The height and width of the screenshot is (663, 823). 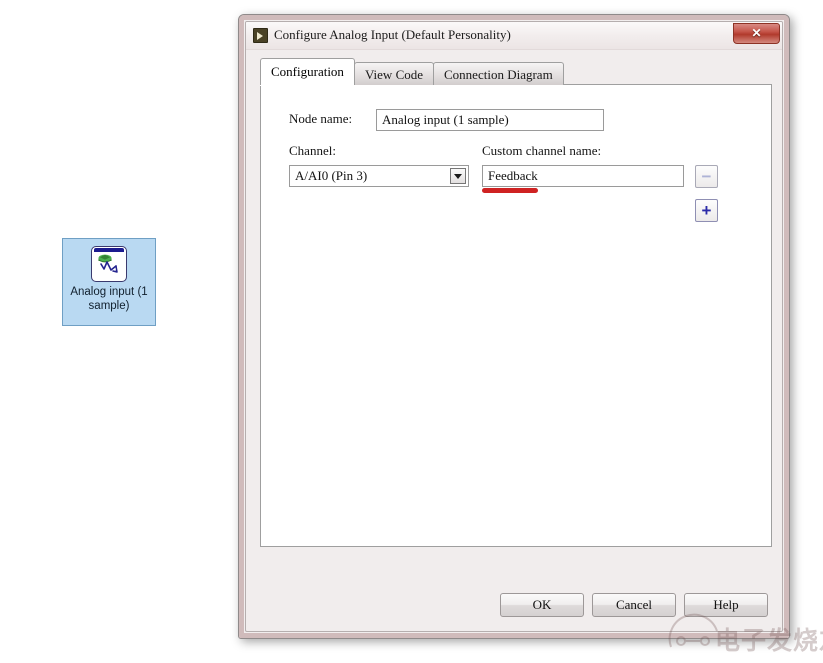 I want to click on tab-configuration: Configuration, so click(x=307, y=71).